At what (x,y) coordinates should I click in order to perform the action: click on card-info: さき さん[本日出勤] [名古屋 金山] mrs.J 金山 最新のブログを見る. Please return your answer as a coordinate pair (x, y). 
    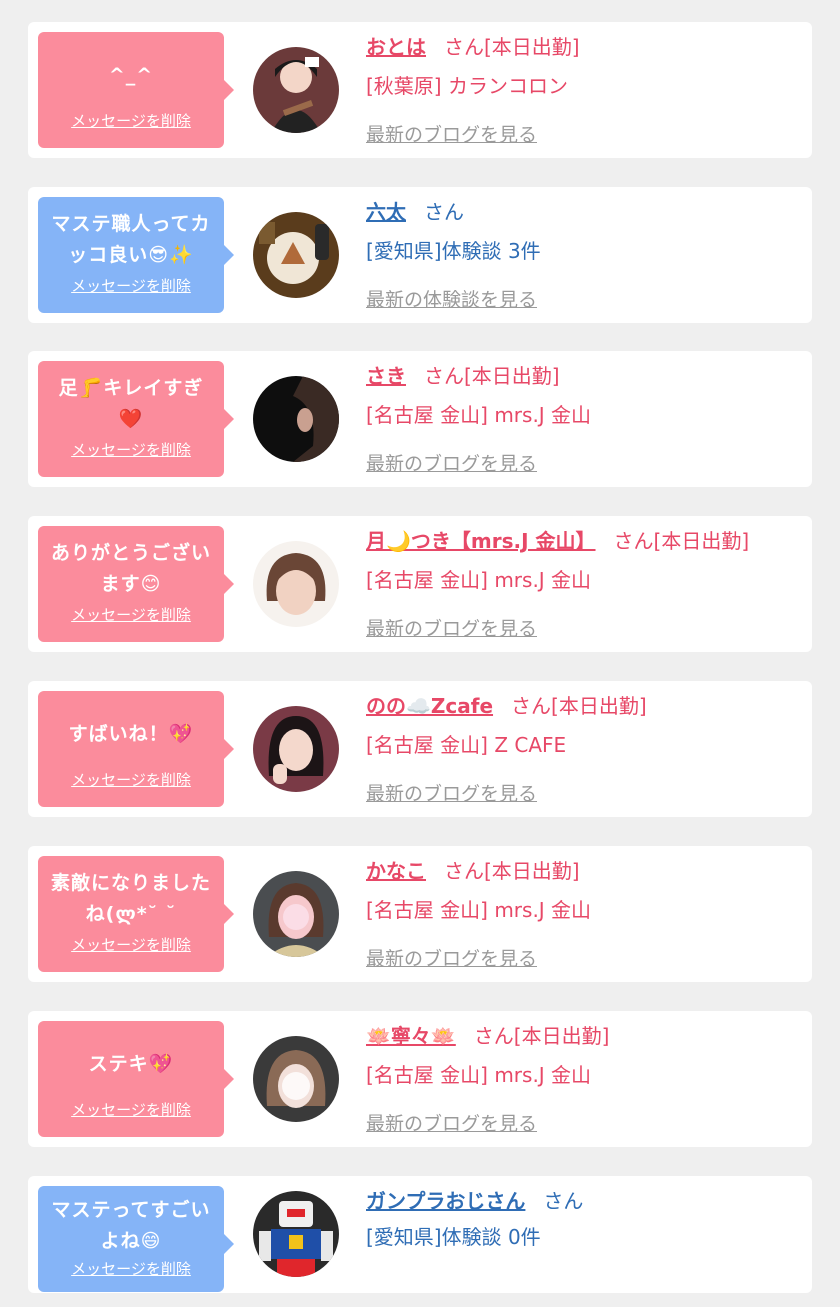
    Looking at the image, I should click on (584, 419).